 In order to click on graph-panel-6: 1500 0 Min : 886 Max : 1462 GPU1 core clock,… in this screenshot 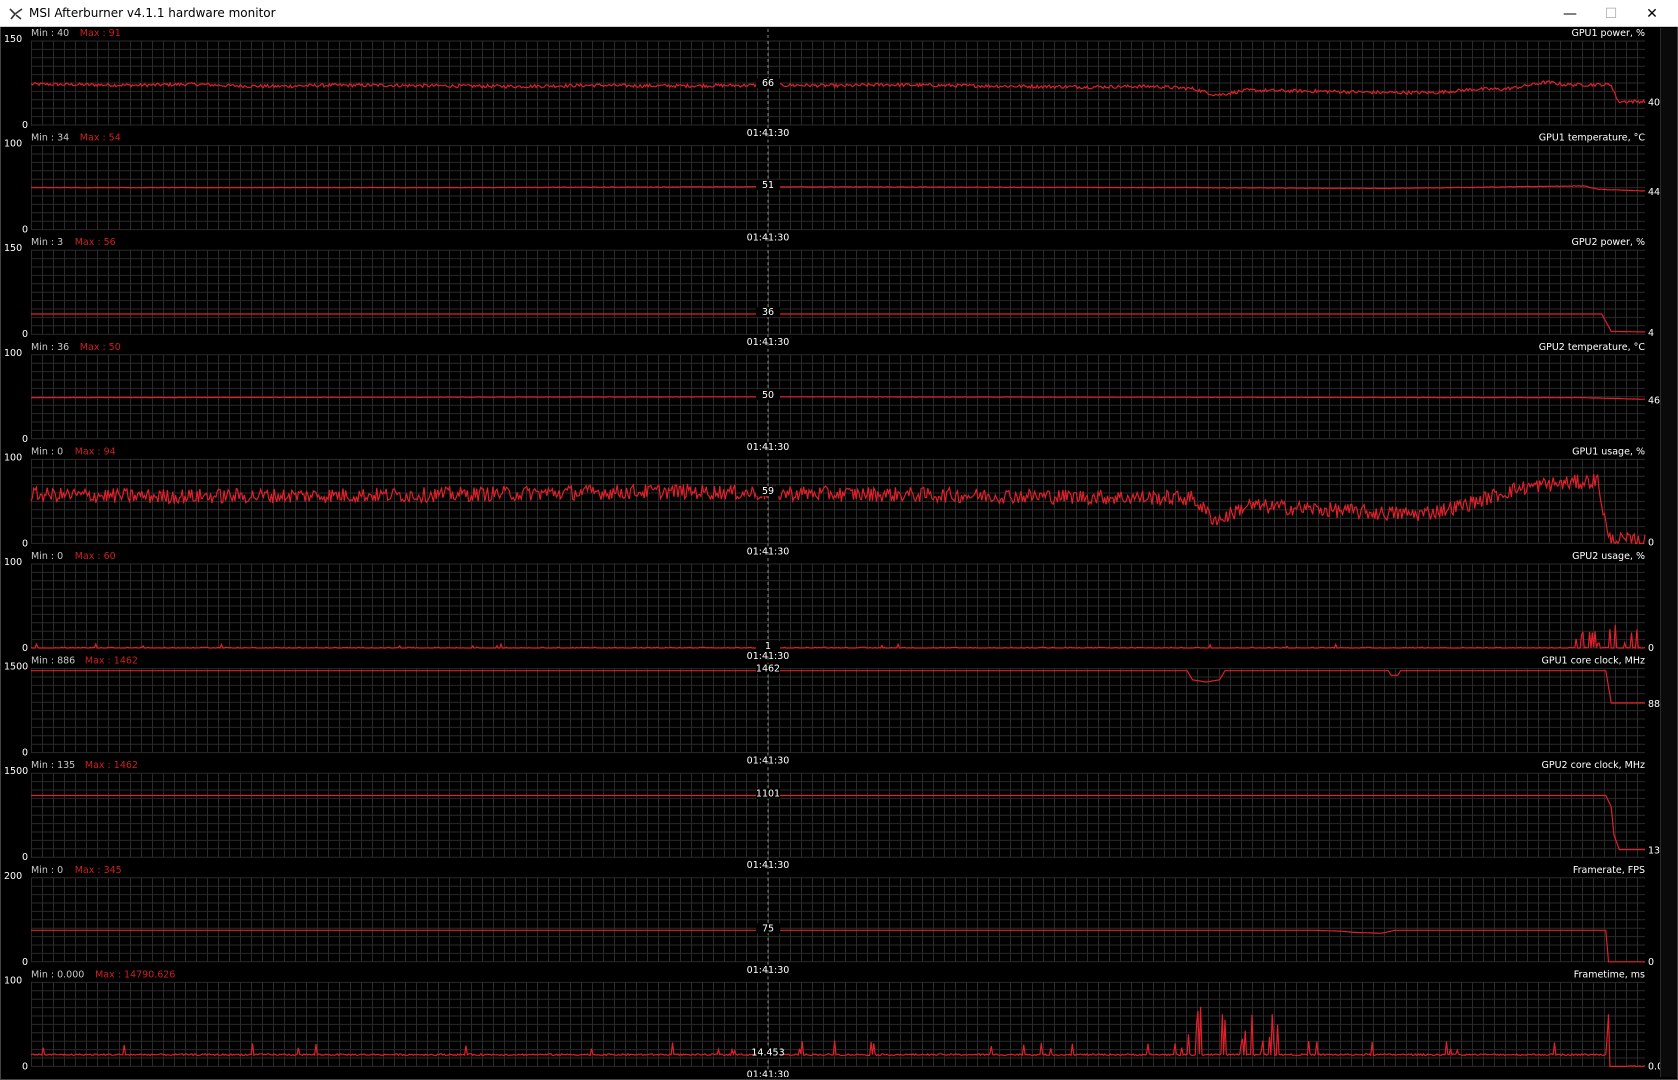, I will do `click(835, 711)`.